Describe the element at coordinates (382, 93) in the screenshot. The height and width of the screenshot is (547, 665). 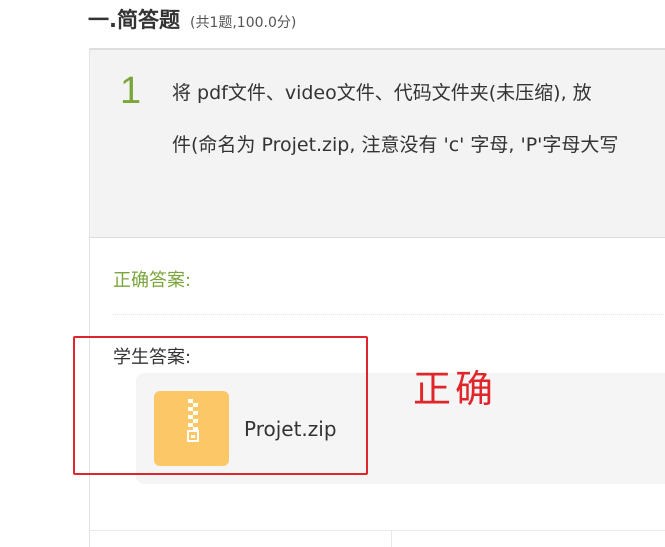
I see `question-text-line-1: 将 pdf文件、video文件、代码文件夹(未压缩), 放` at that location.